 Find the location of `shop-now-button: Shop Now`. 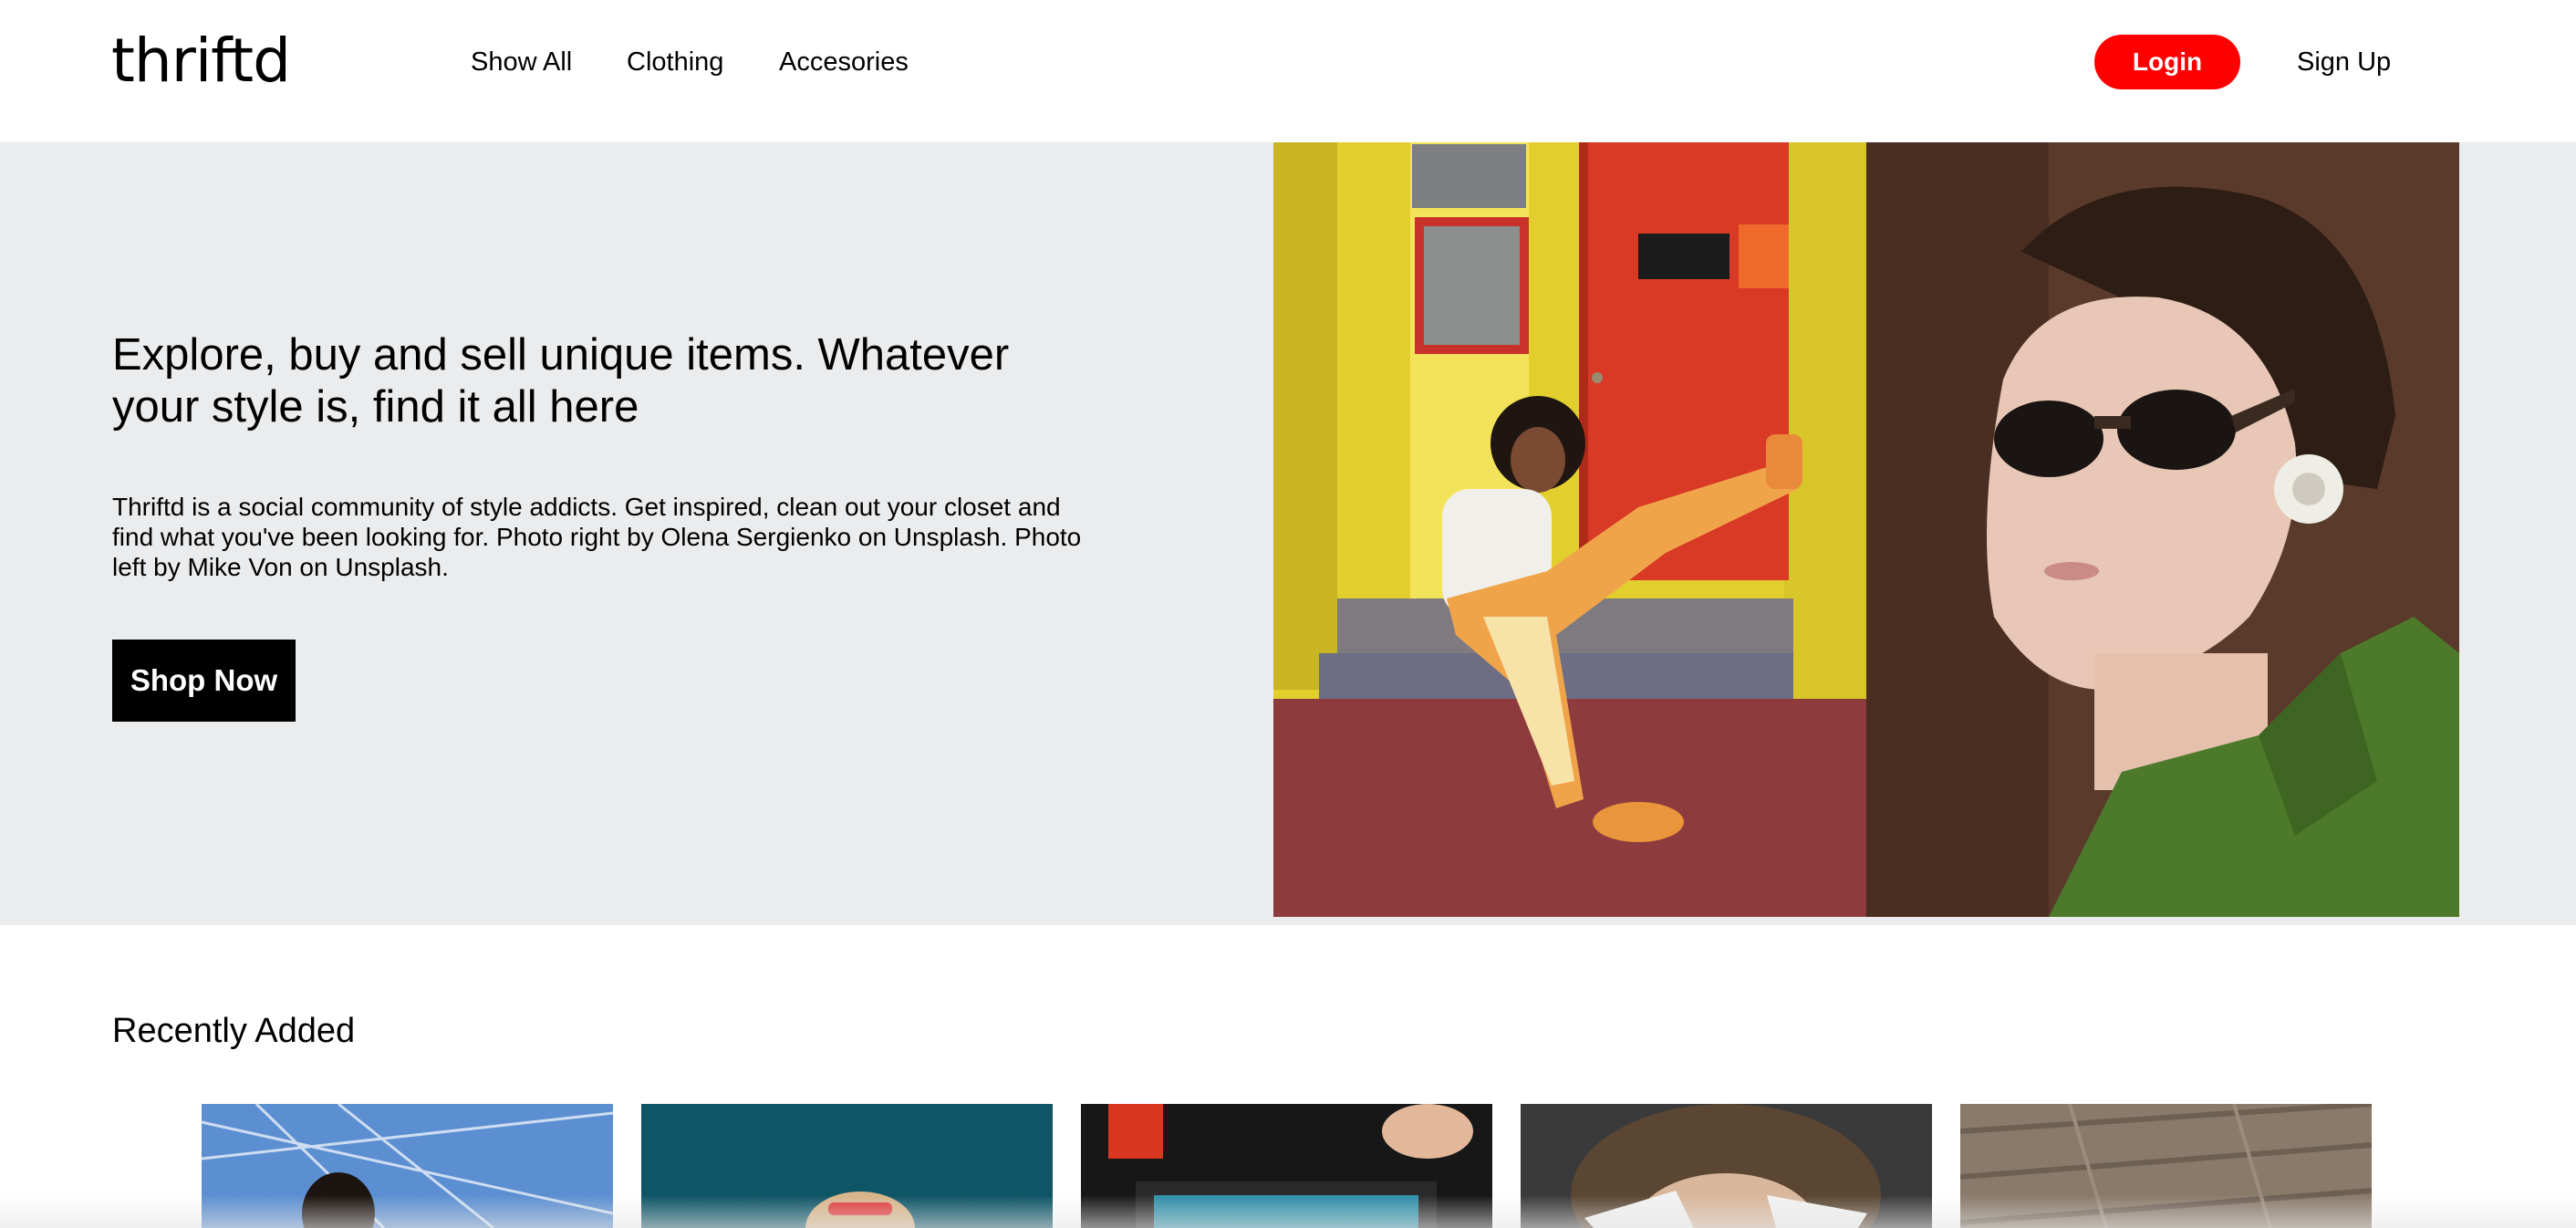

shop-now-button: Shop Now is located at coordinates (204, 681).